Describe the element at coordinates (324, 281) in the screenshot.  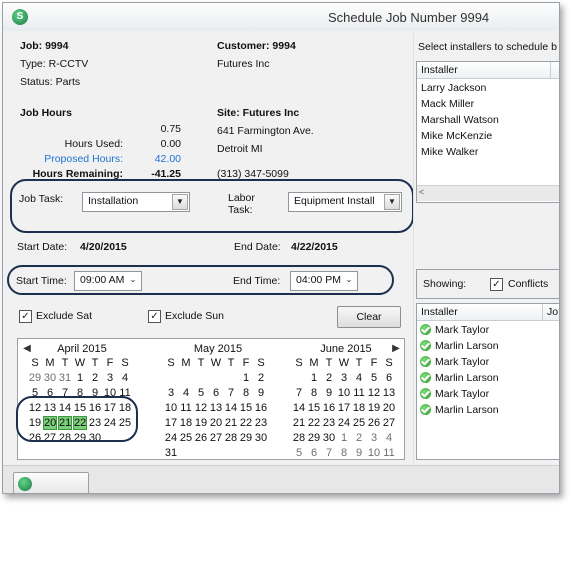
I see `end-time-select: 04:00 PM ⌄` at that location.